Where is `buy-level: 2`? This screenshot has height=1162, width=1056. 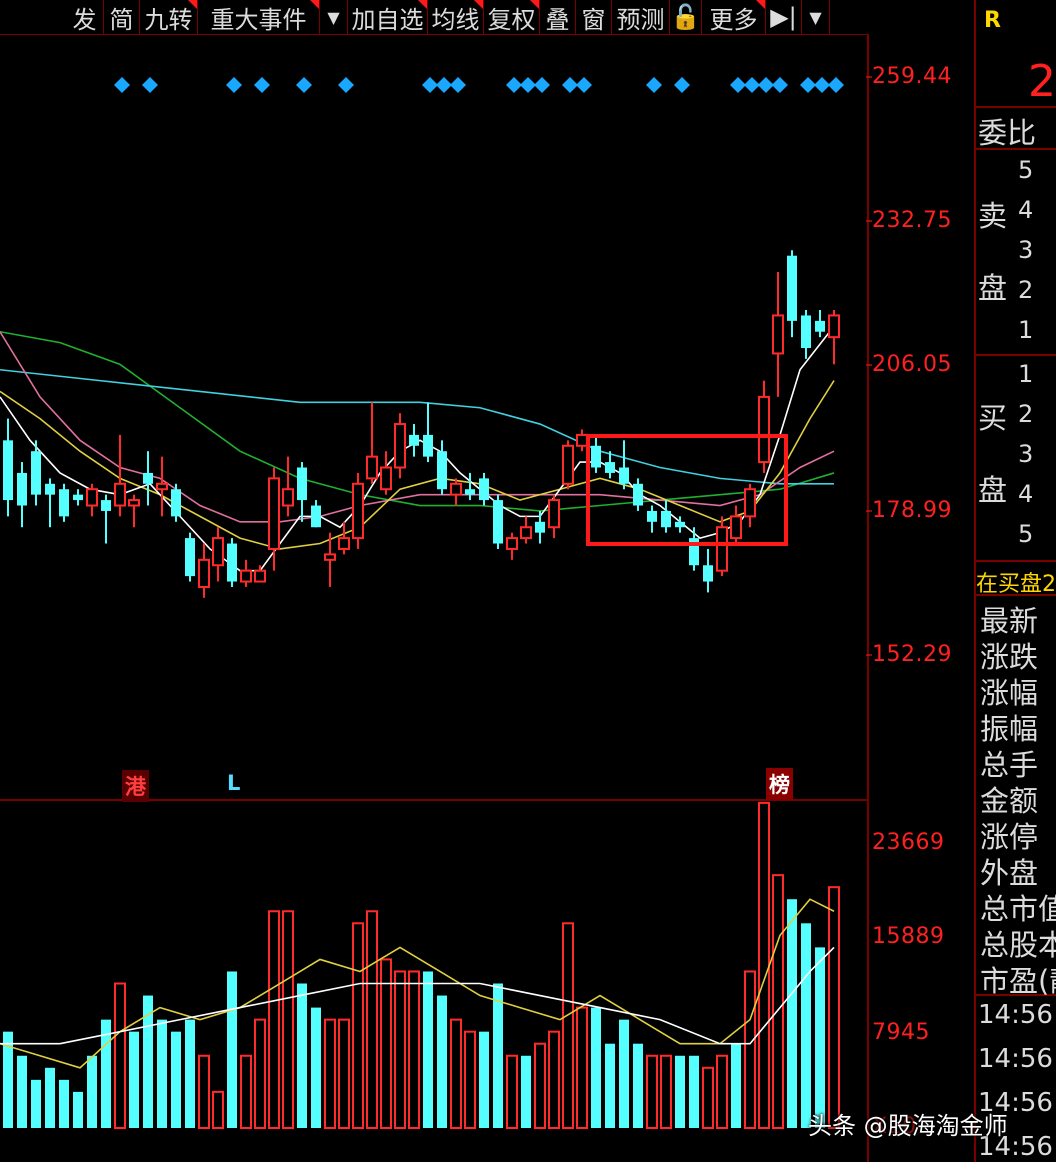 buy-level: 2 is located at coordinates (1026, 414).